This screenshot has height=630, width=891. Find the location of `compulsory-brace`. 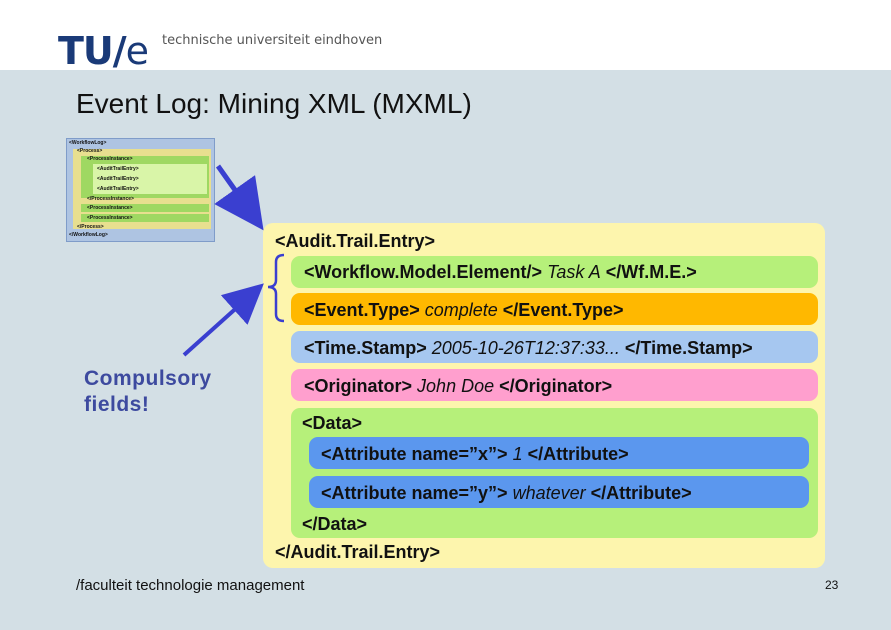

compulsory-brace is located at coordinates (276, 288).